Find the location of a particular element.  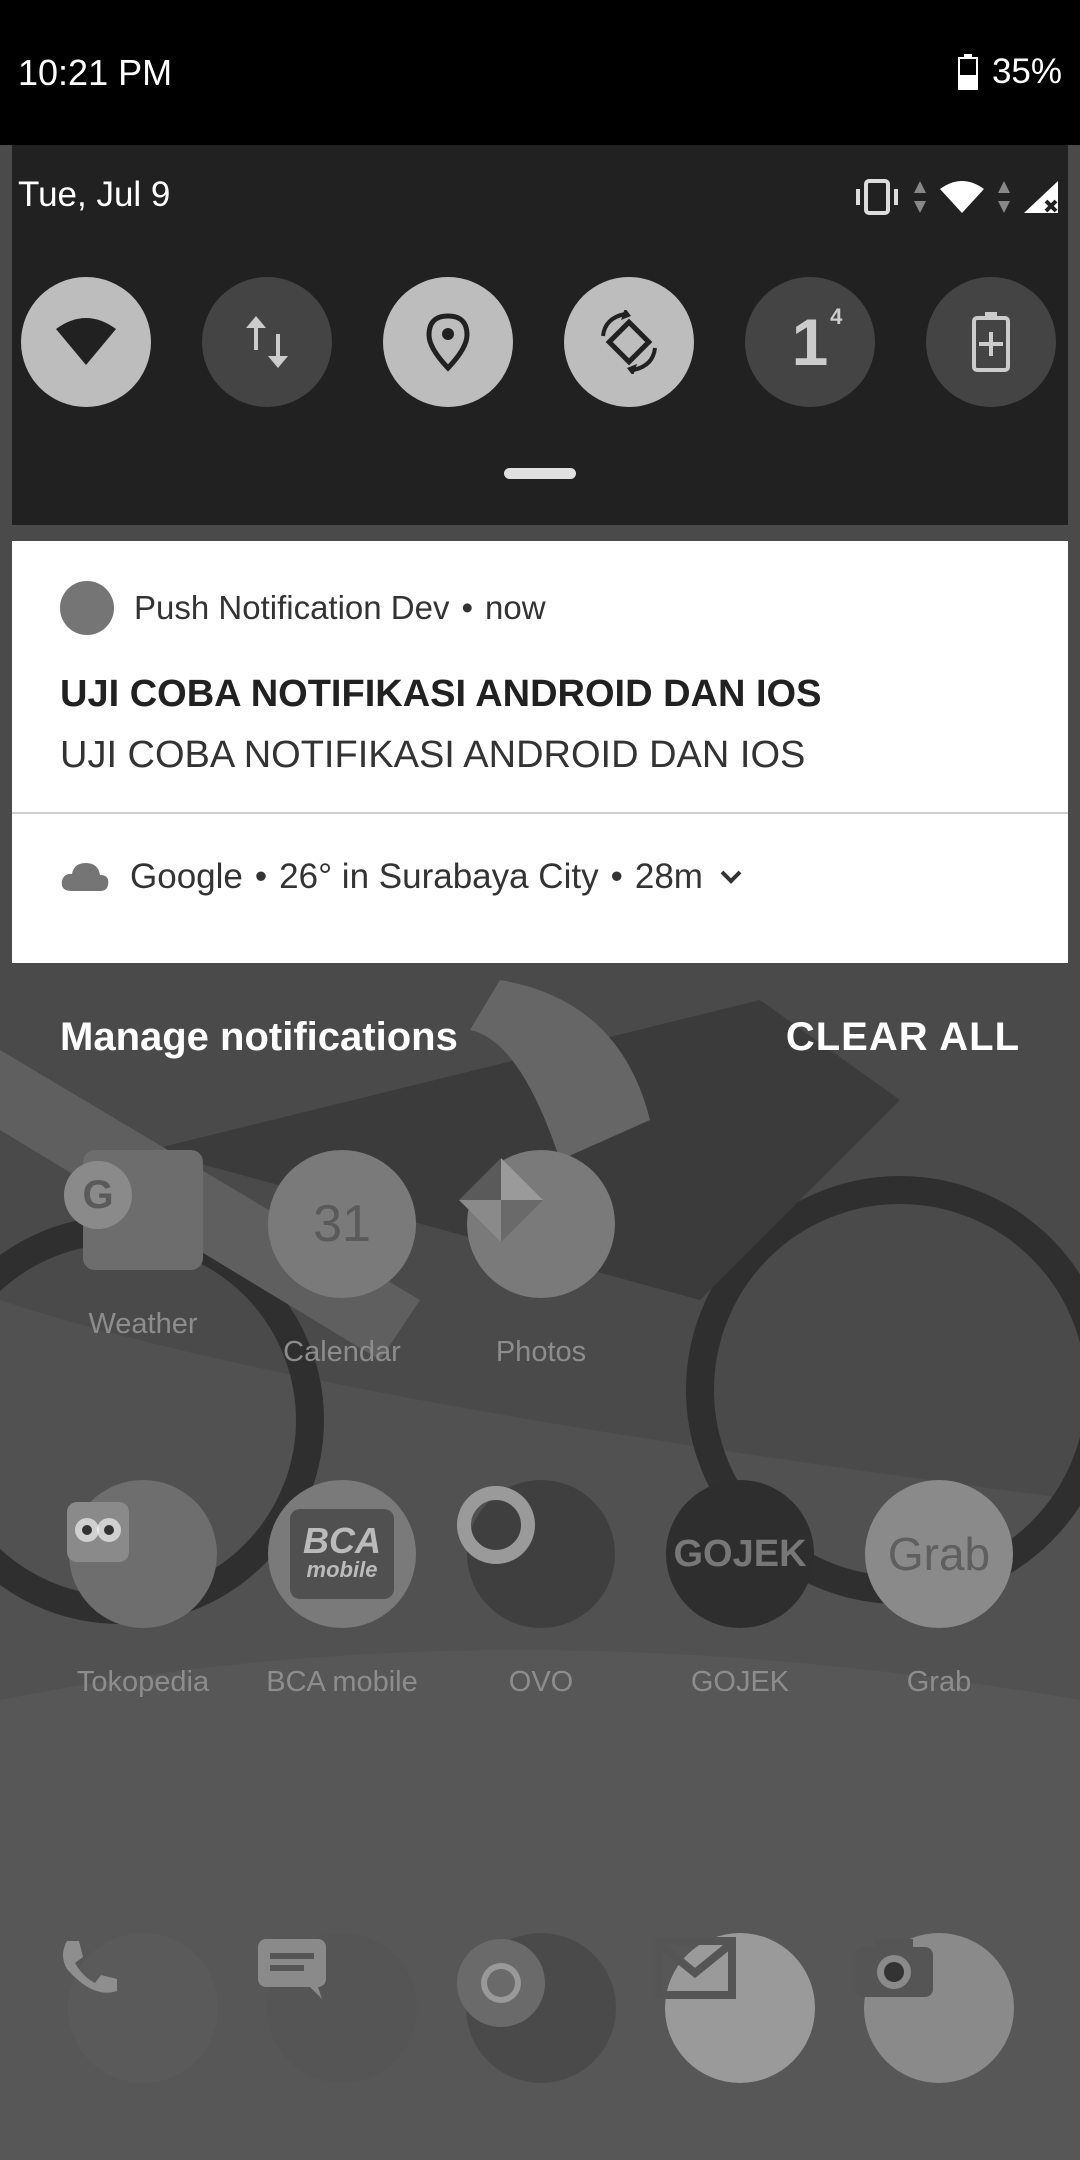

weather-time: 28m is located at coordinates (668, 876).